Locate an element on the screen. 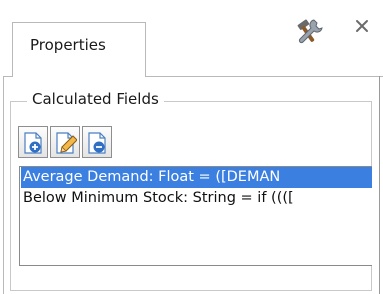 This screenshot has width=383, height=294. panel-border is located at coordinates (379, 185).